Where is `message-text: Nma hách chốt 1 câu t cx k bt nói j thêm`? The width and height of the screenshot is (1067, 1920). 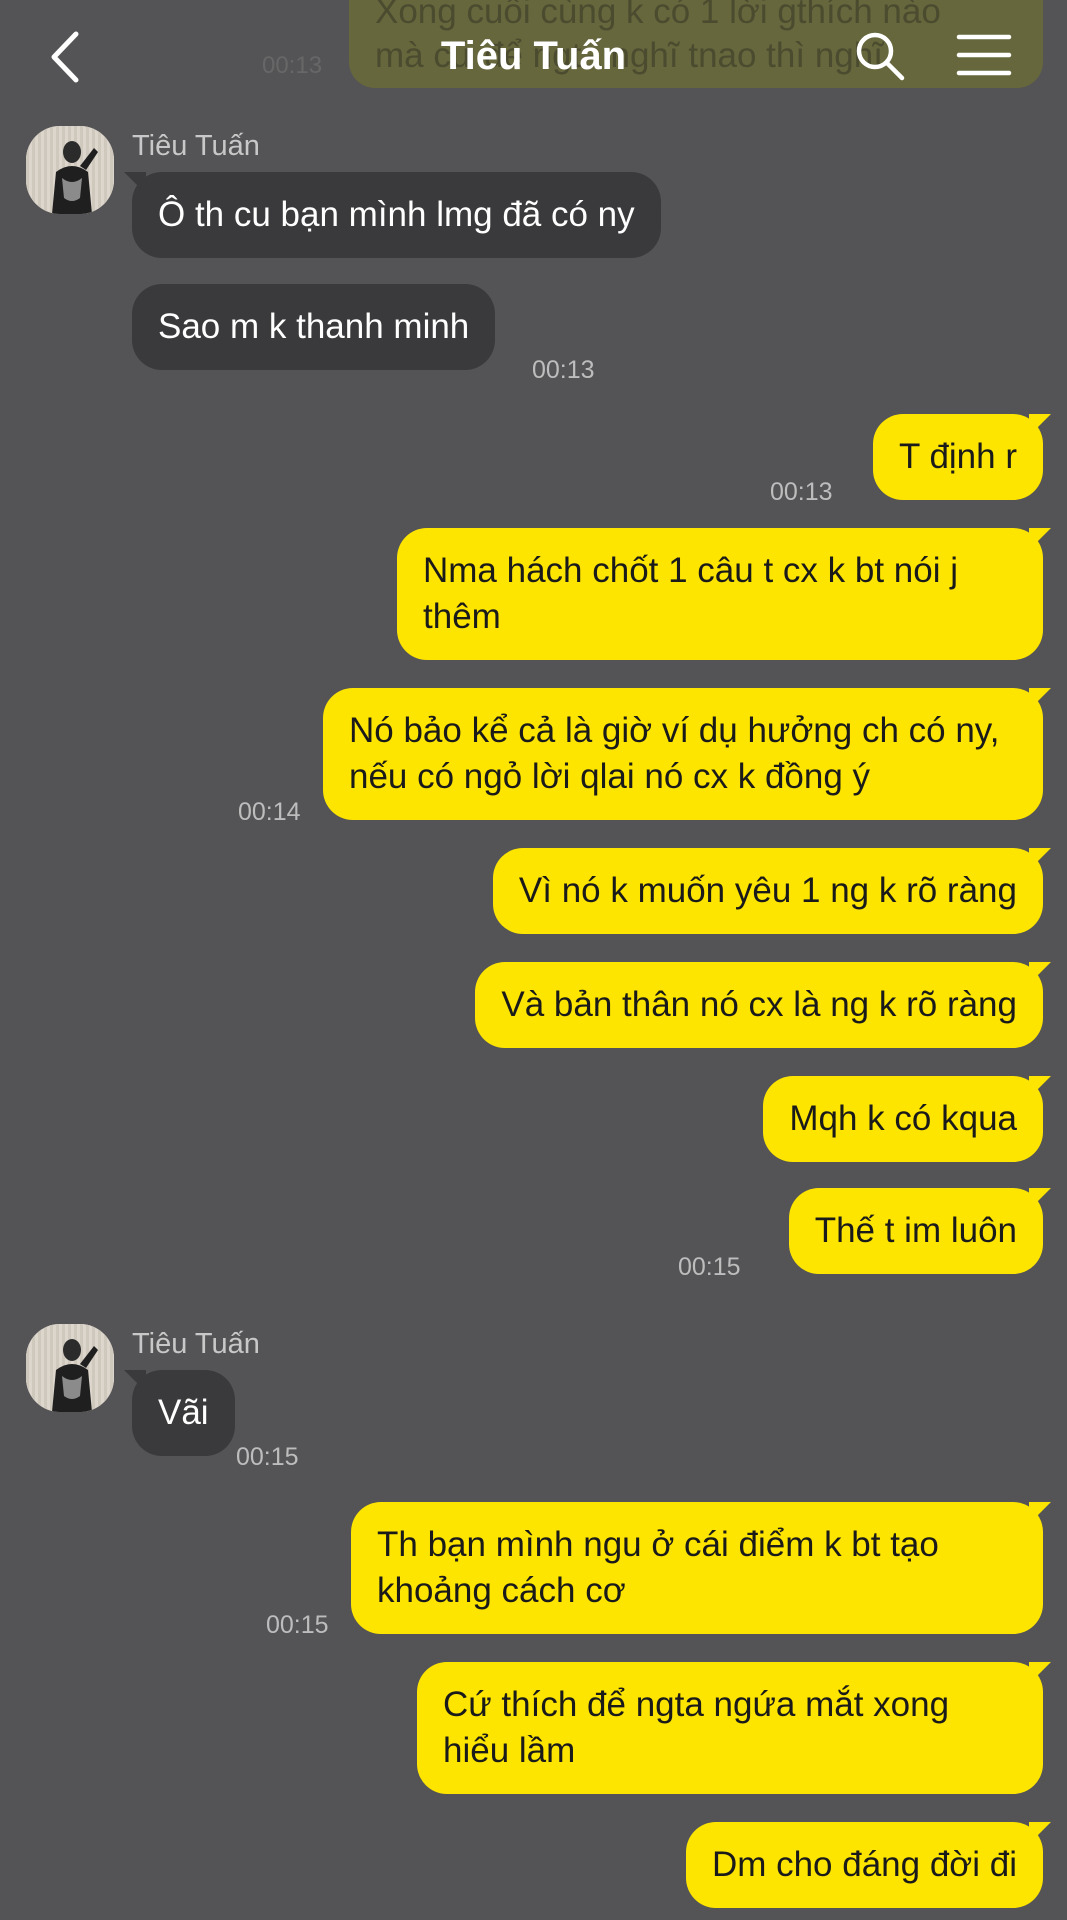 message-text: Nma hách chốt 1 câu t cx k bt nói j thêm is located at coordinates (690, 593).